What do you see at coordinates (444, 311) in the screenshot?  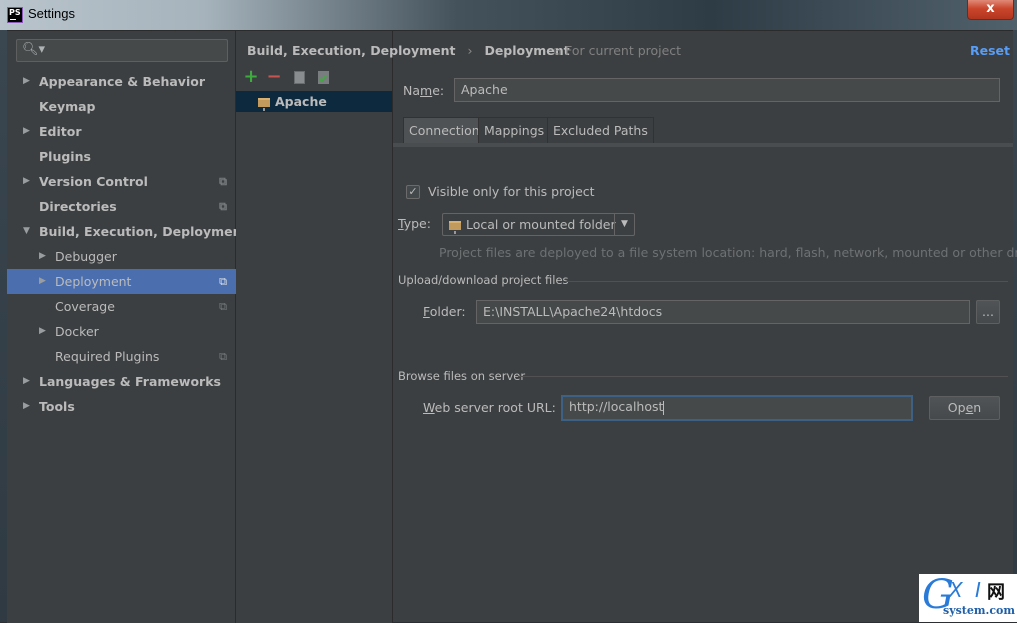 I see `folder-label: Folder:` at bounding box center [444, 311].